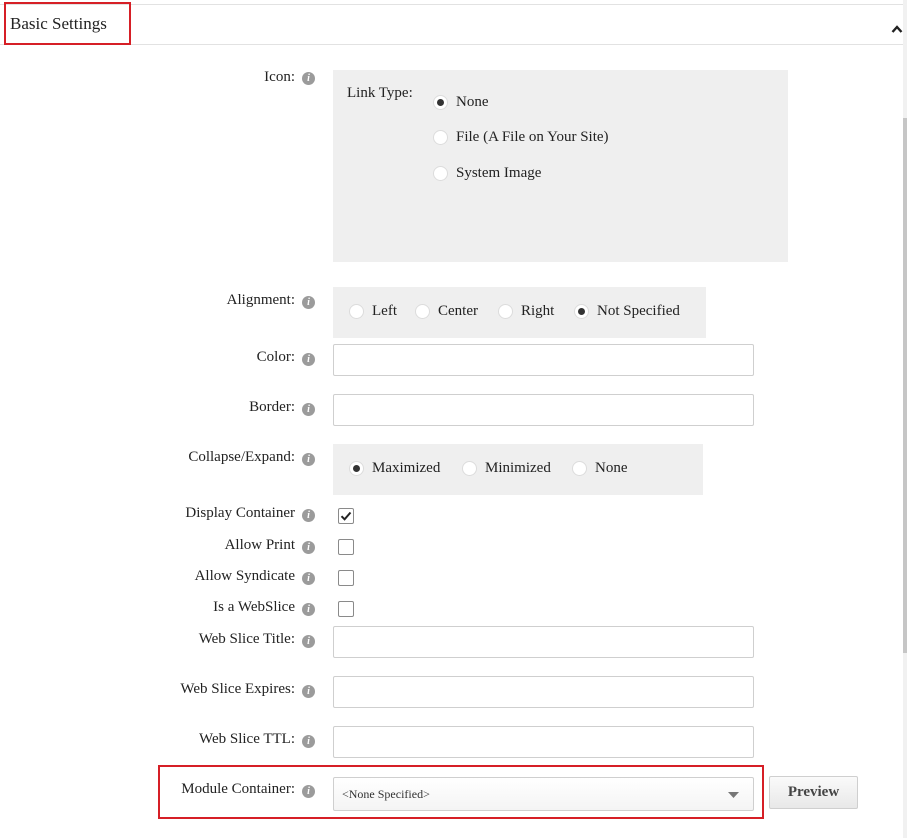 The image size is (907, 838). Describe the element at coordinates (543, 410) in the screenshot. I see `border-input` at that location.